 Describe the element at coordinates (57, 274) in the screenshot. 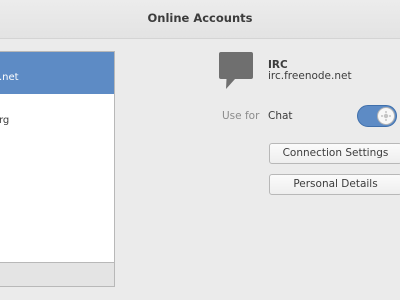

I see `account-list-toolbar` at that location.